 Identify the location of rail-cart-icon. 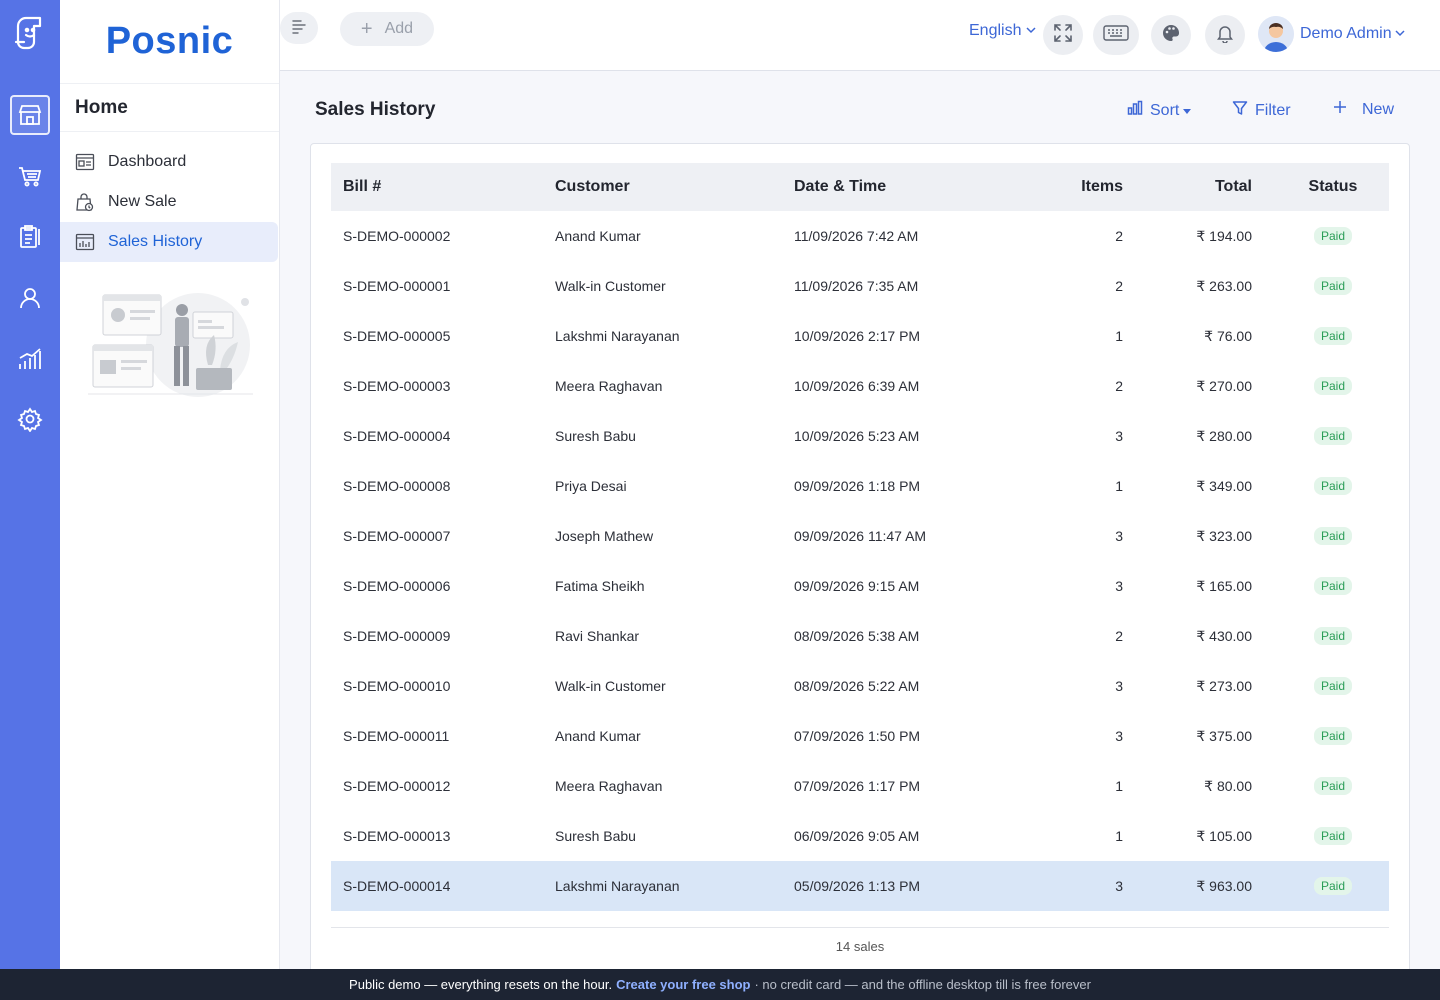
(30, 176).